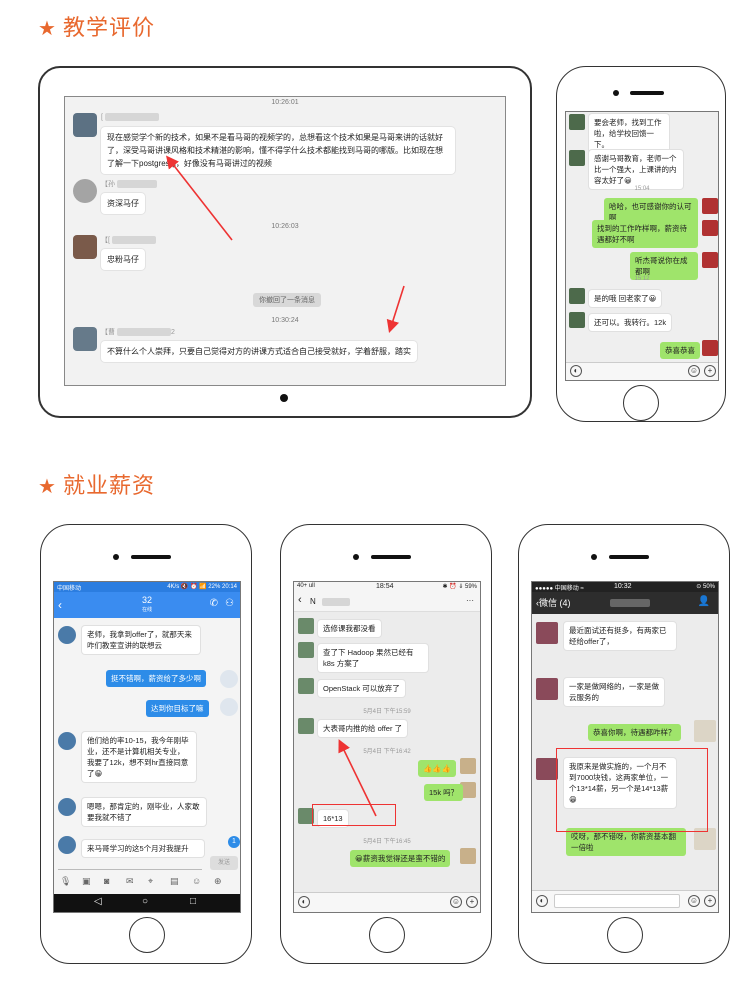 The height and width of the screenshot is (984, 750). I want to click on more-icon: ···, so click(470, 600).